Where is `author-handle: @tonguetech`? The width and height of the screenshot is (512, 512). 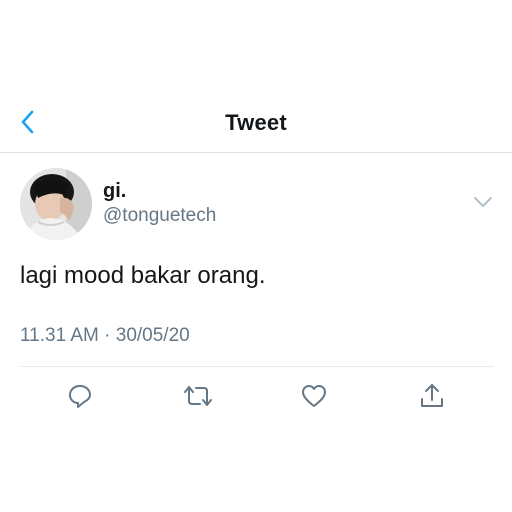 author-handle: @tonguetech is located at coordinates (159, 216).